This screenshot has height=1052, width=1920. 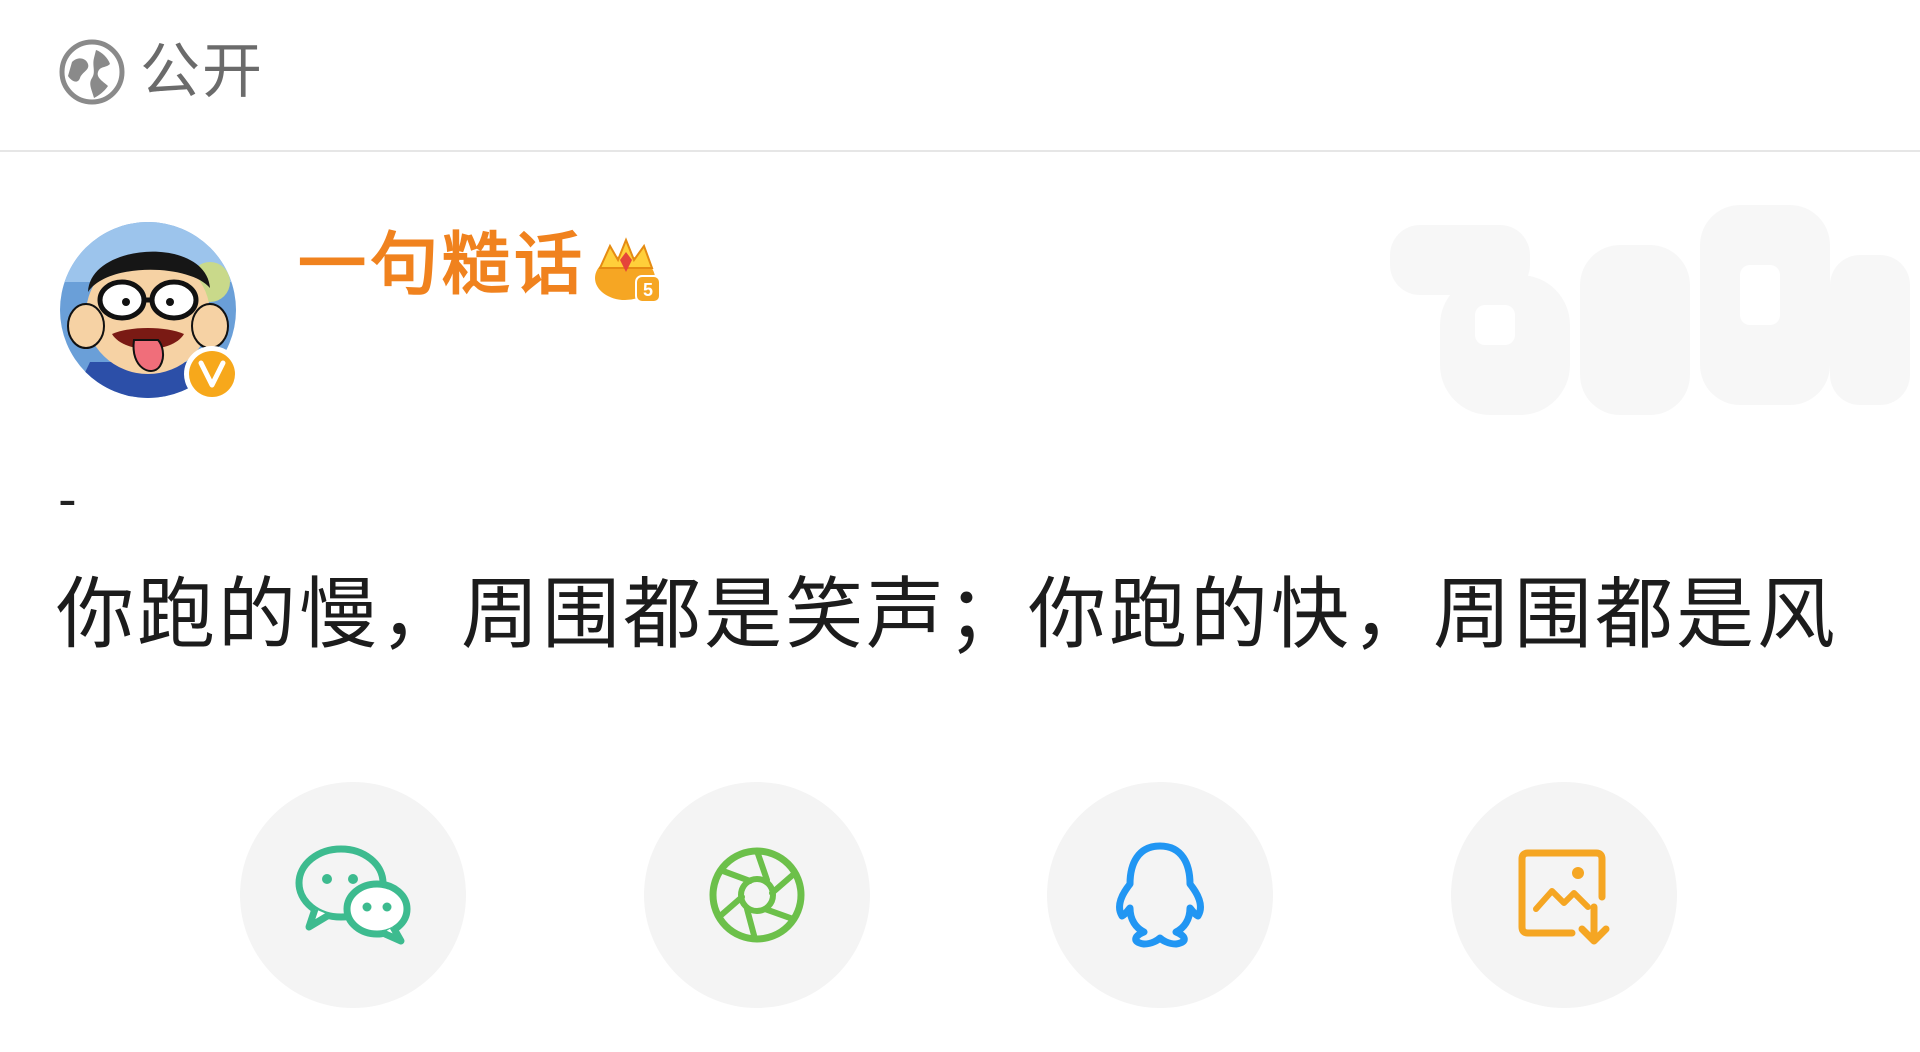 I want to click on watermark, so click(x=1650, y=310).